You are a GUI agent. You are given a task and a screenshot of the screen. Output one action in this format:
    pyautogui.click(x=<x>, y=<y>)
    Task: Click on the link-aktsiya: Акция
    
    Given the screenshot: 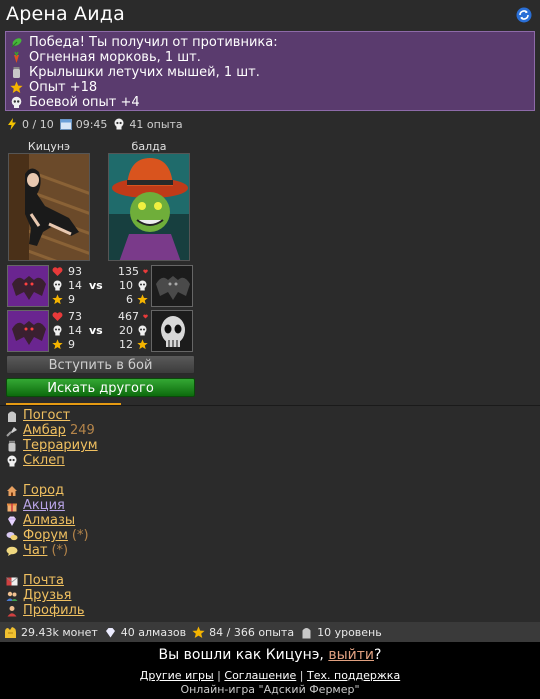 What is the action you would take?
    pyautogui.click(x=44, y=505)
    